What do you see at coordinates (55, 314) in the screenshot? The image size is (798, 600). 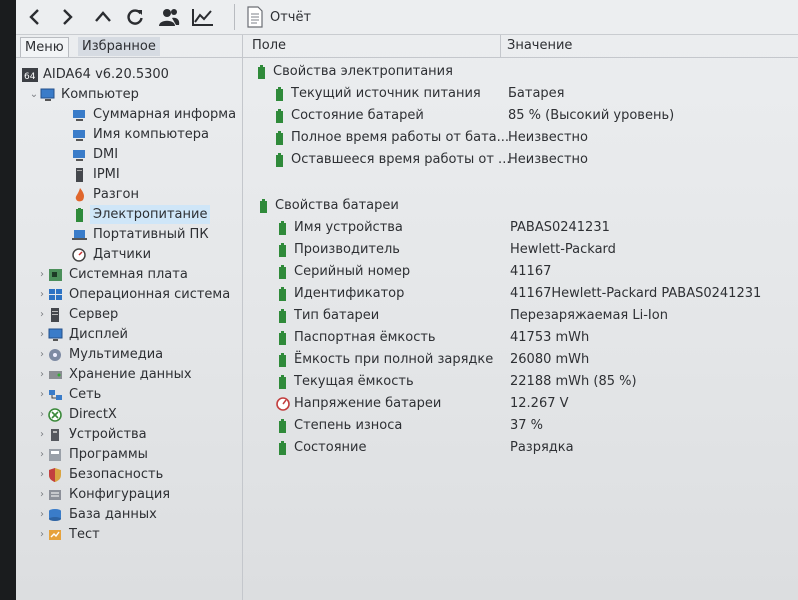 I see `server-icon` at bounding box center [55, 314].